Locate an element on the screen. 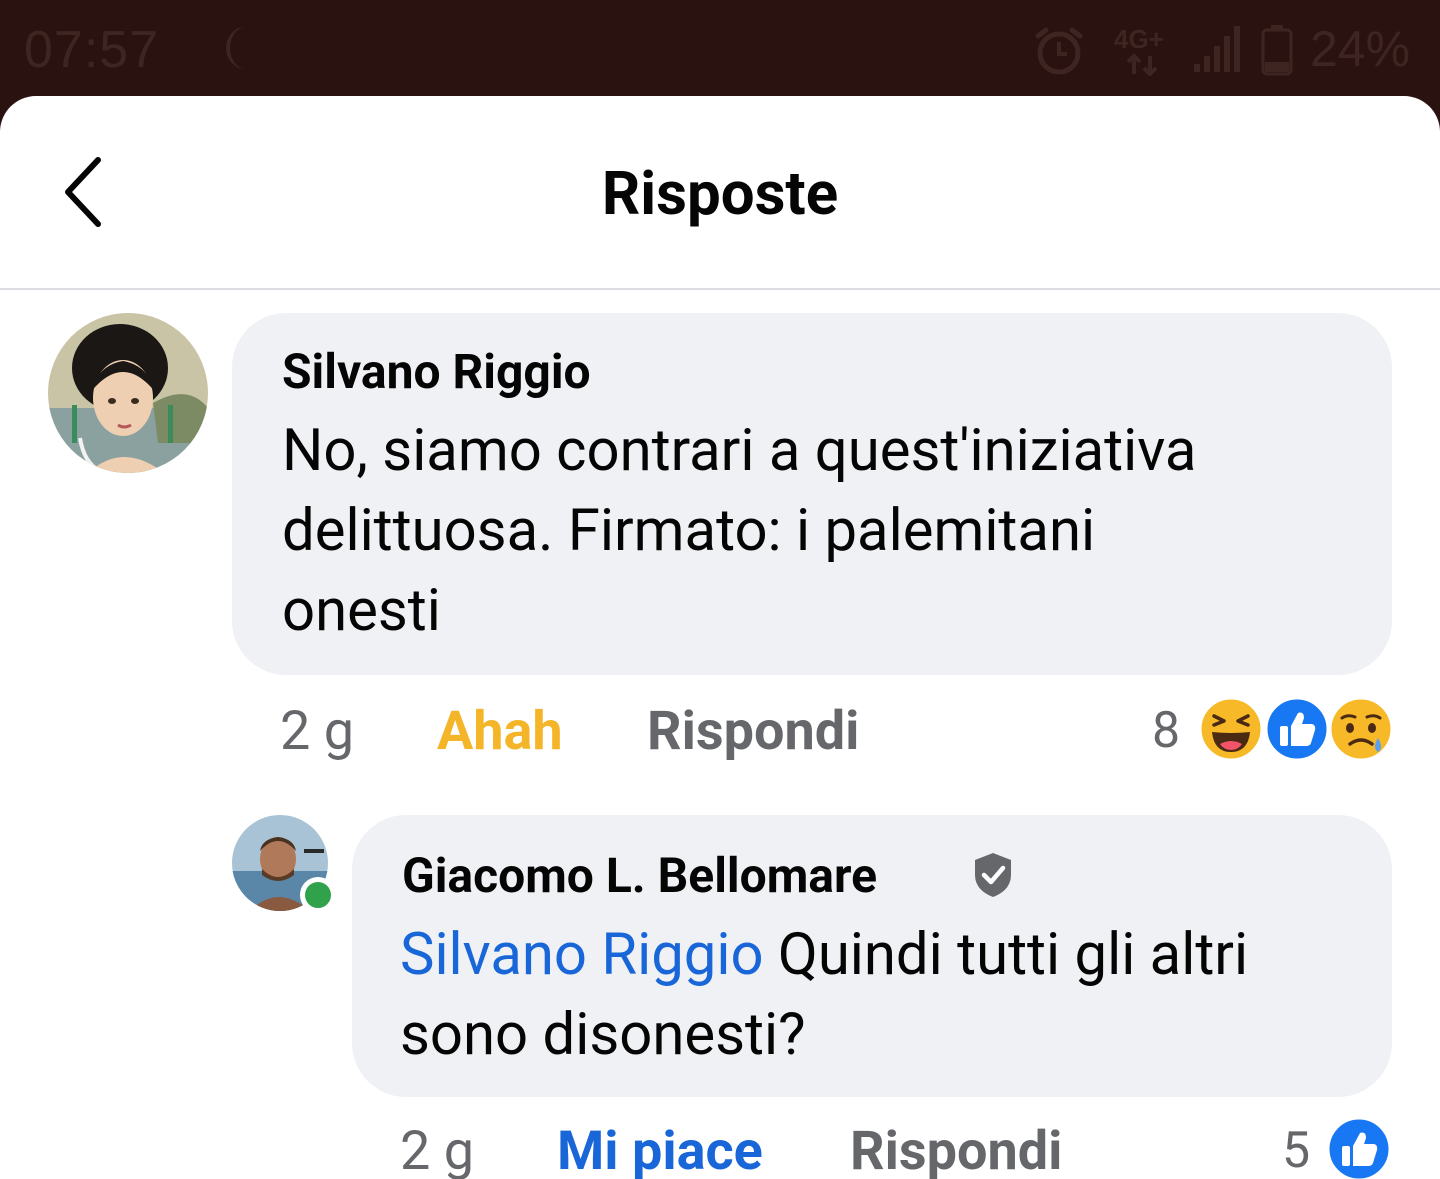  alarm-icon is located at coordinates (1059, 51).